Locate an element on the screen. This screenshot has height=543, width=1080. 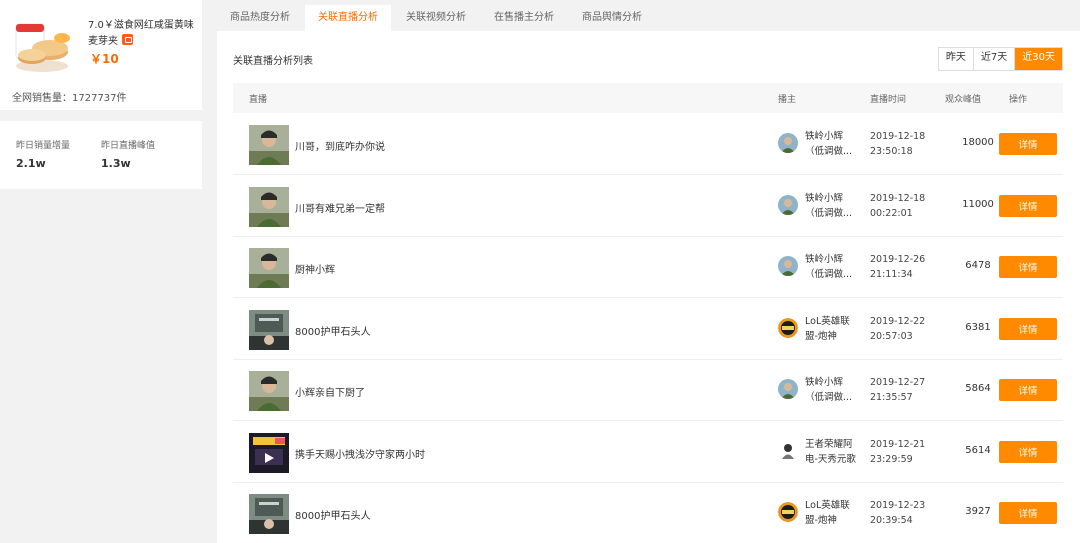
live-clock: 20:39:54 is located at coordinates (891, 520).